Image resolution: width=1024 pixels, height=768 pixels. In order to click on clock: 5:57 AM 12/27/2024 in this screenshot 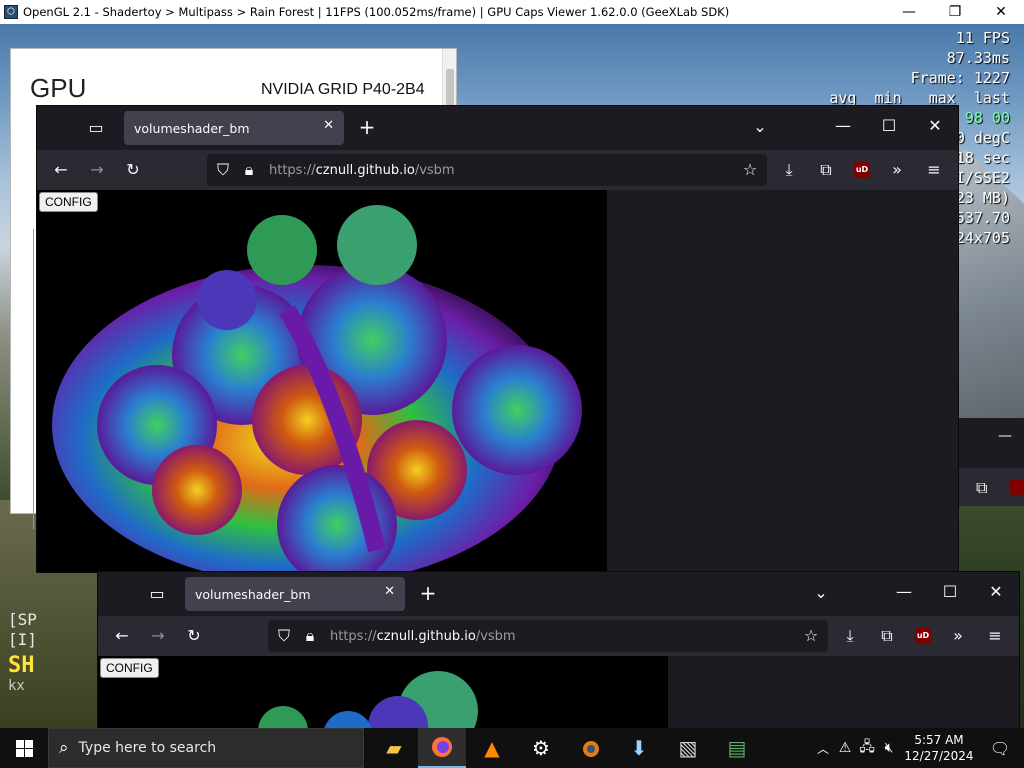, I will do `click(939, 748)`.